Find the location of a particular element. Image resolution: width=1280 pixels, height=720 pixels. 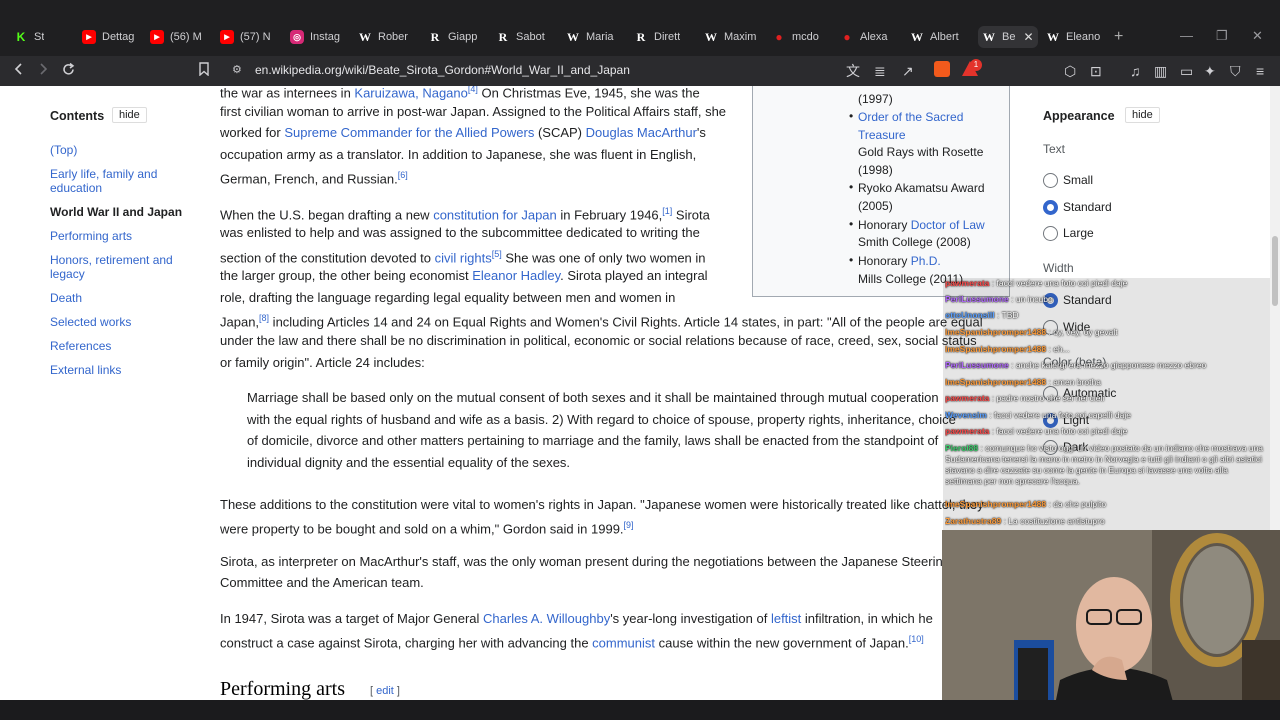

site-settings-icon: ⚙ is located at coordinates (237, 70).